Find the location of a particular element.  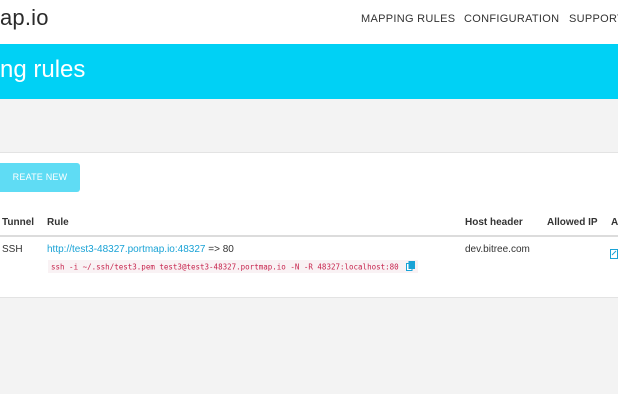

table-header-divider is located at coordinates (309, 236).